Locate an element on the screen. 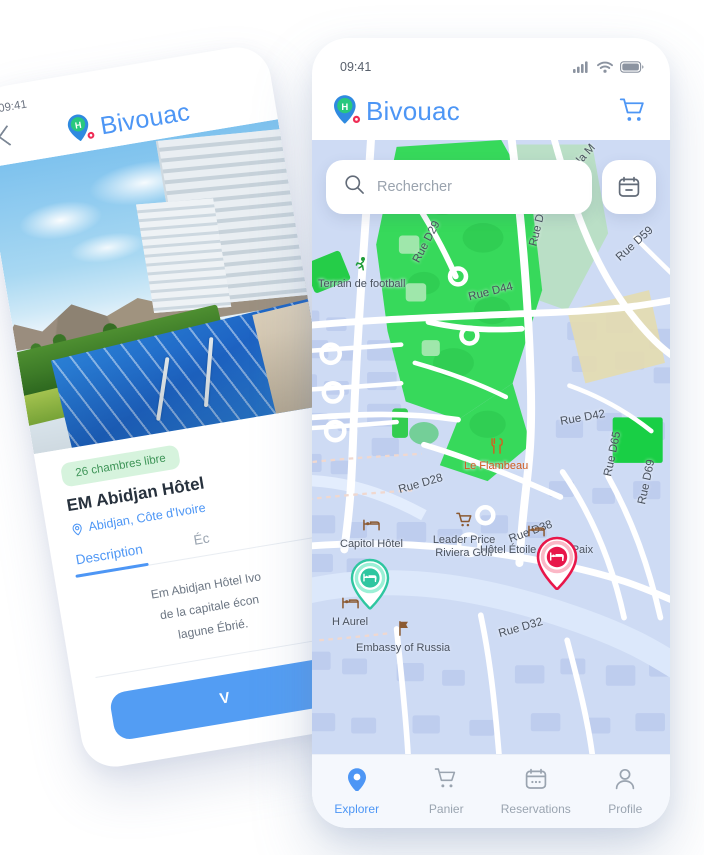 Image resolution: width=704 pixels, height=855 pixels. poi-label: Terrain de football is located at coordinates (362, 284).